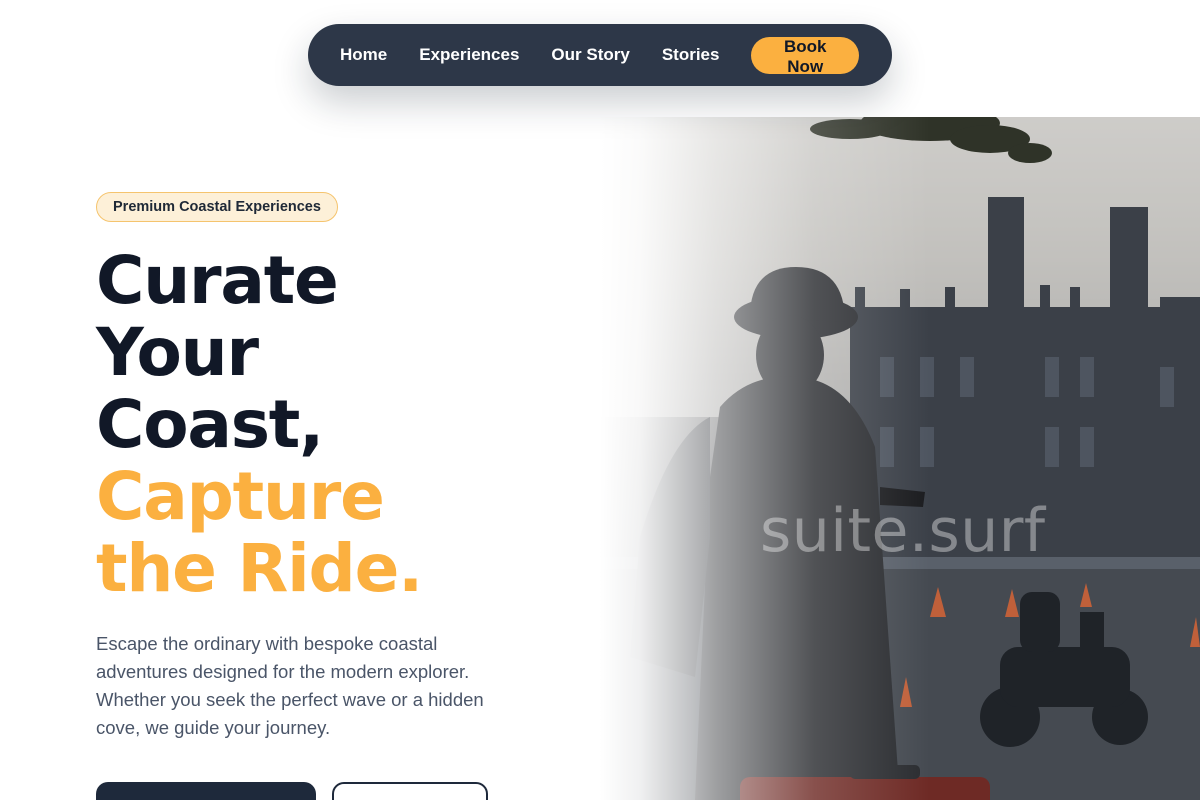  Describe the element at coordinates (903, 531) in the screenshot. I see `watermark-text: suite.surf` at that location.